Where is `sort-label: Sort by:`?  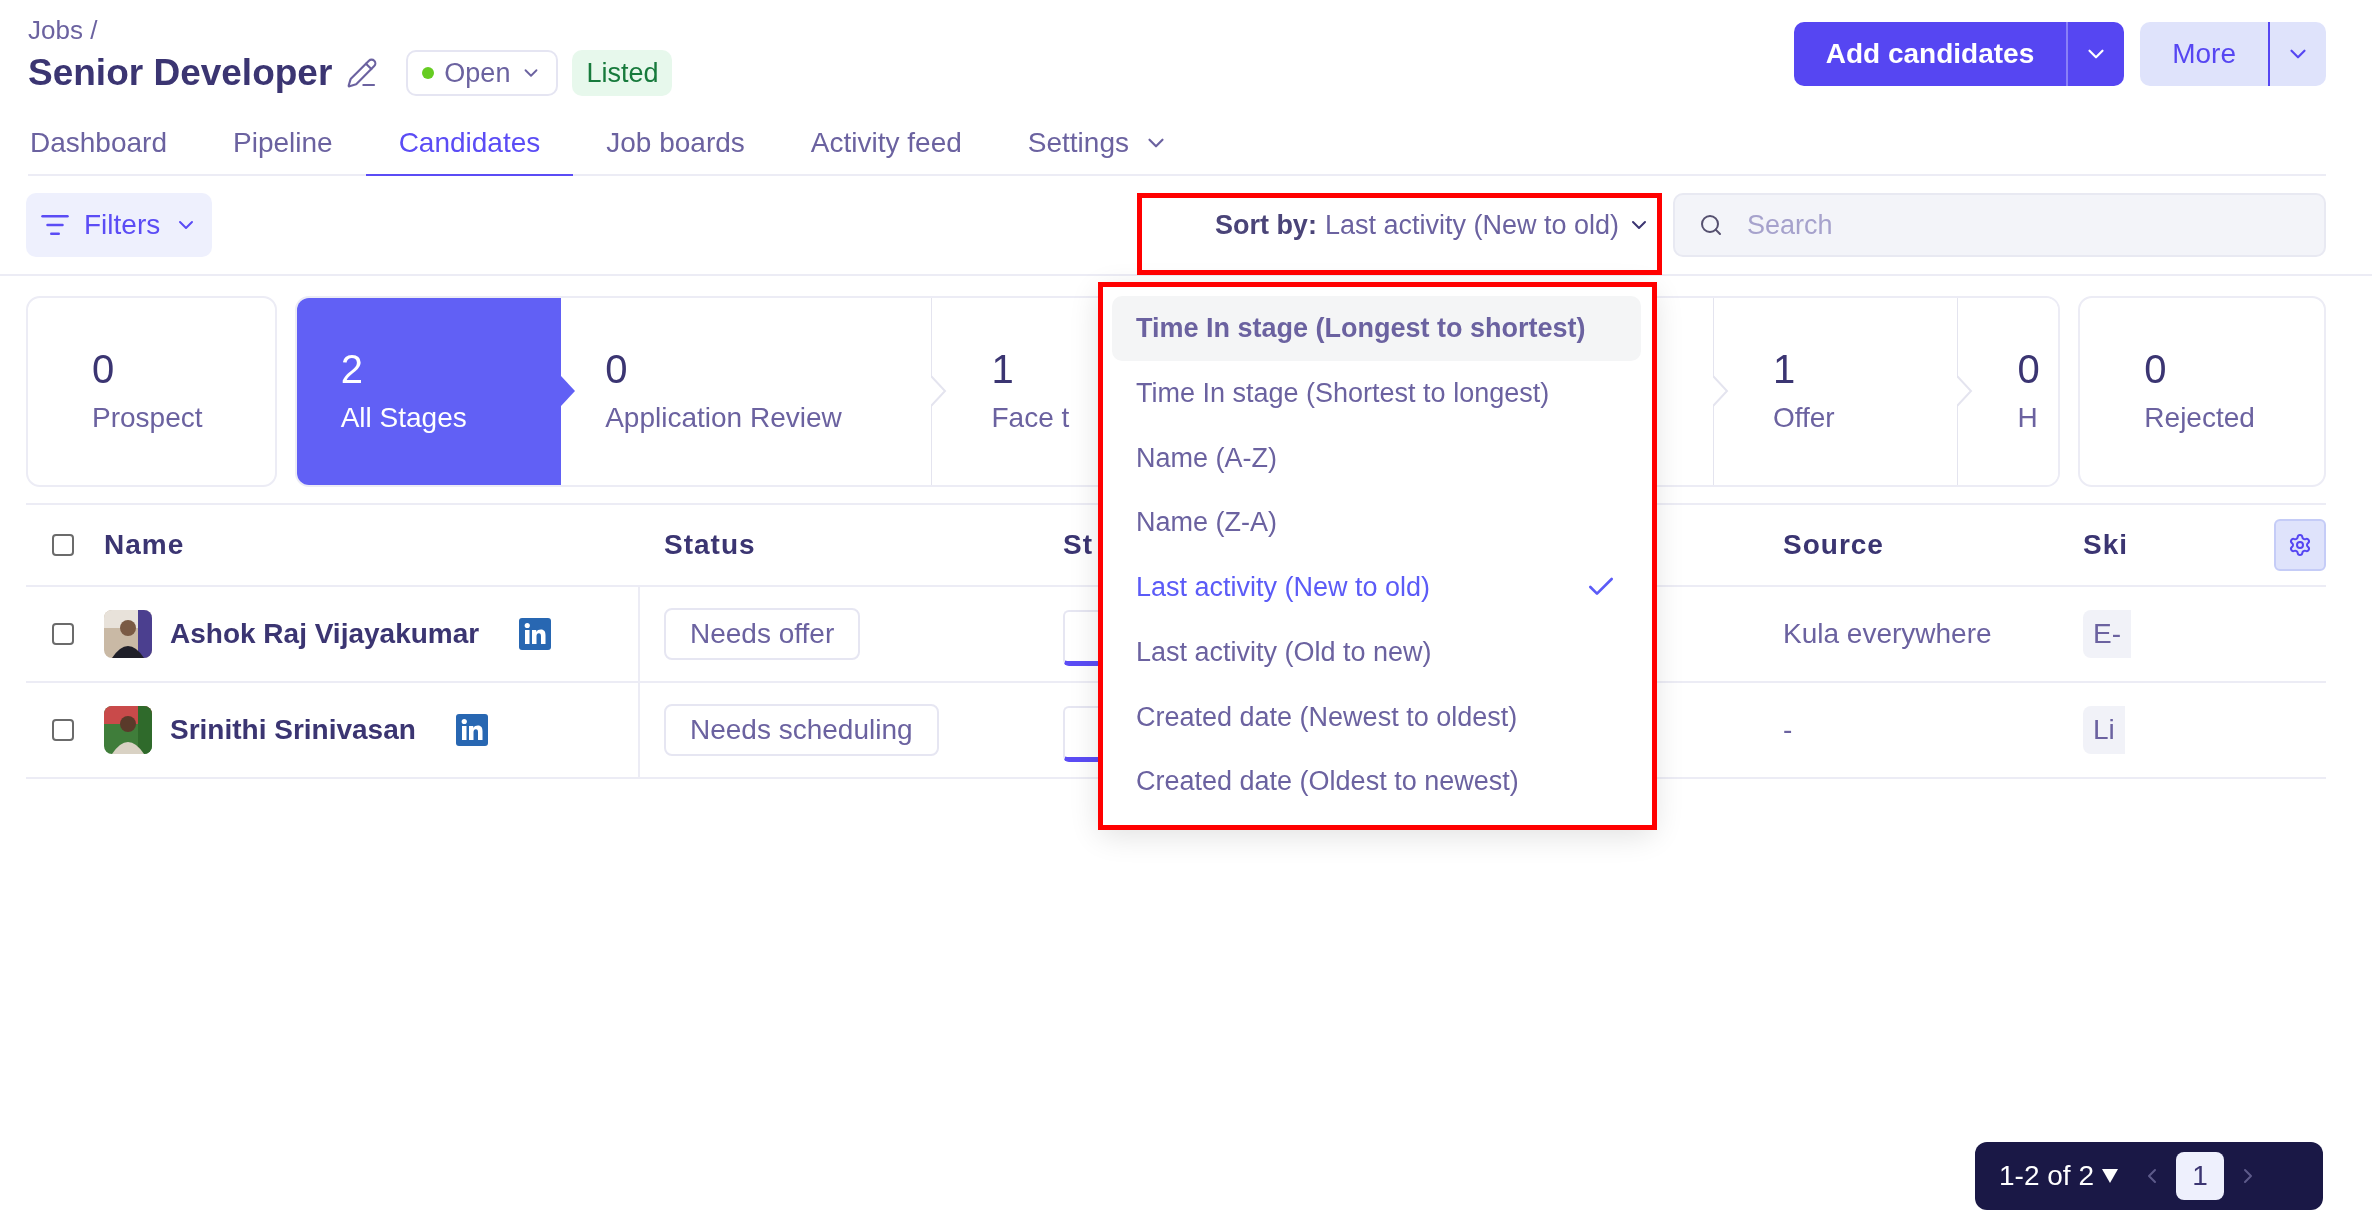
sort-label: Sort by: is located at coordinates (1265, 225).